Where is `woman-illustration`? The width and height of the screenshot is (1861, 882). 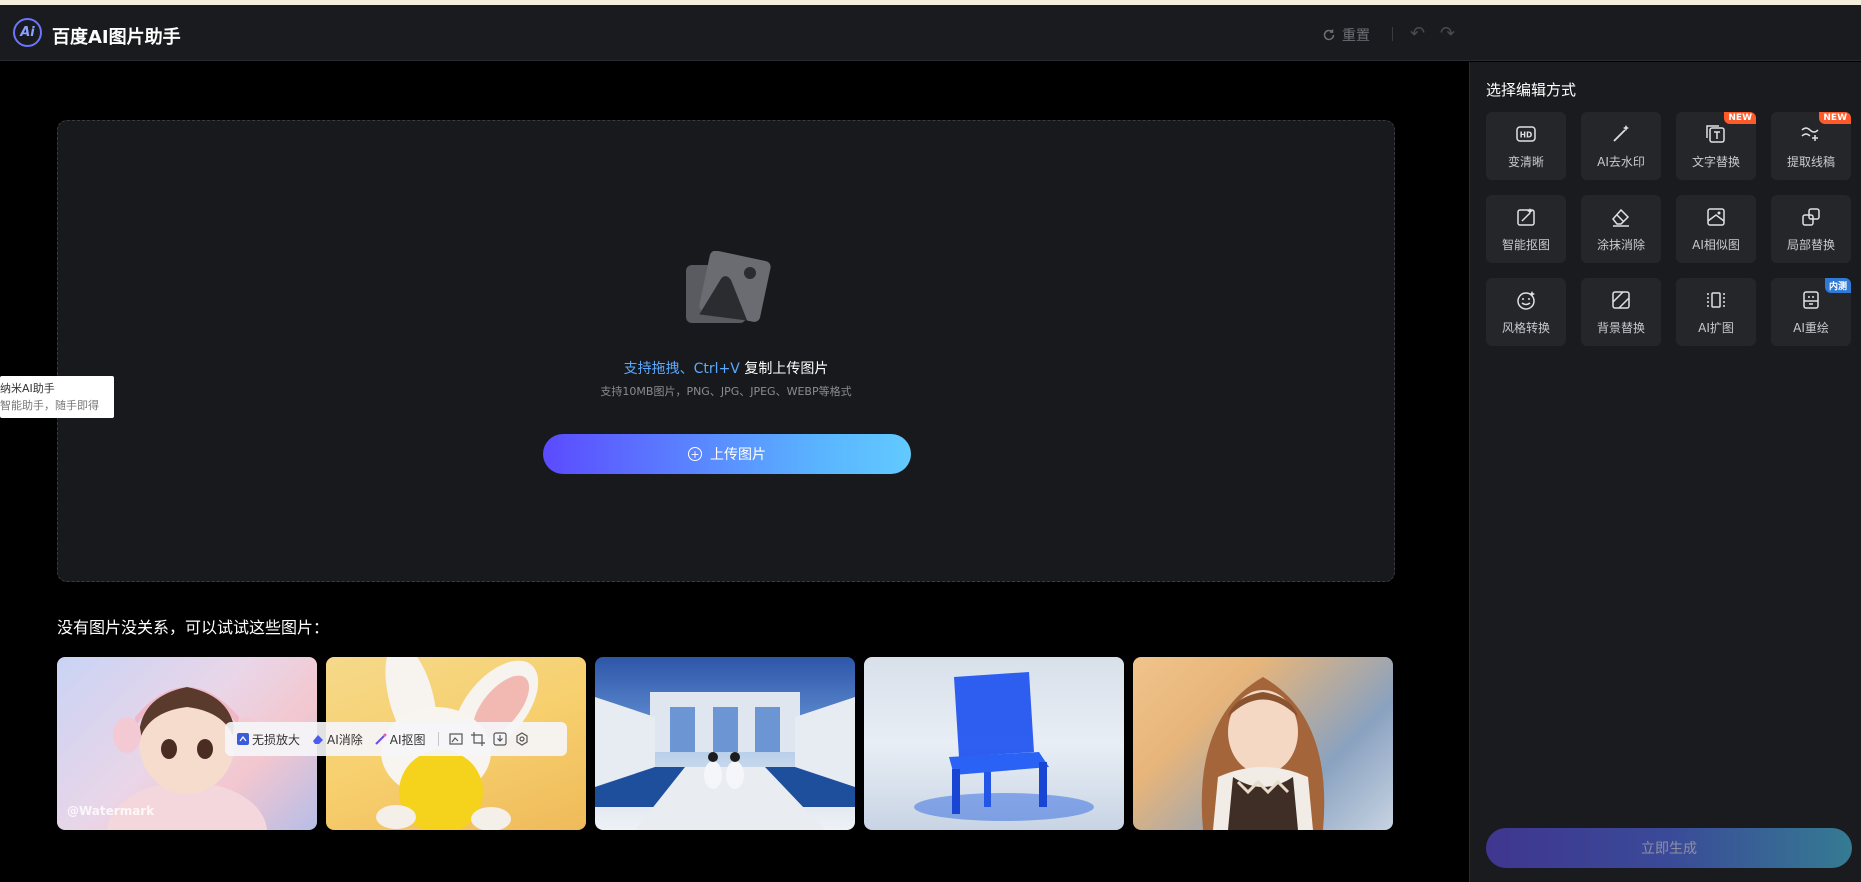
woman-illustration is located at coordinates (1263, 753).